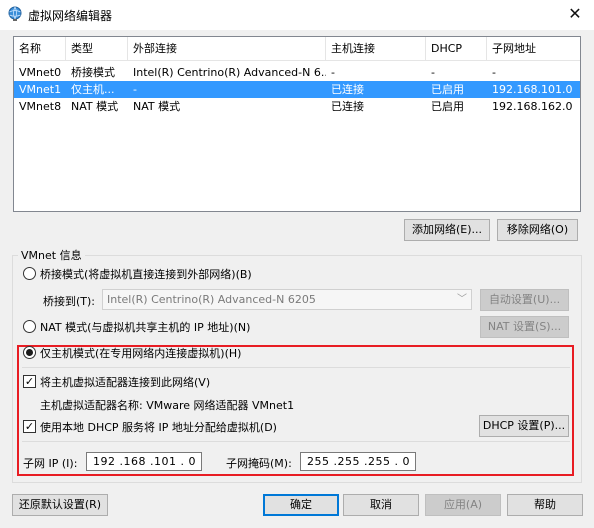 The height and width of the screenshot is (528, 594). I want to click on cell-host: -, so click(333, 72).